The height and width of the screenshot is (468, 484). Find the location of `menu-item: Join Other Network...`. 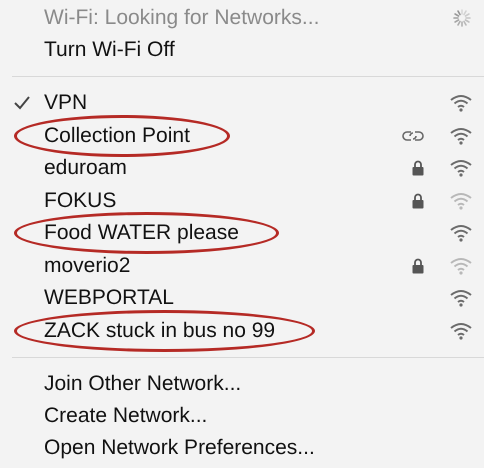

menu-item: Join Other Network... is located at coordinates (143, 383).